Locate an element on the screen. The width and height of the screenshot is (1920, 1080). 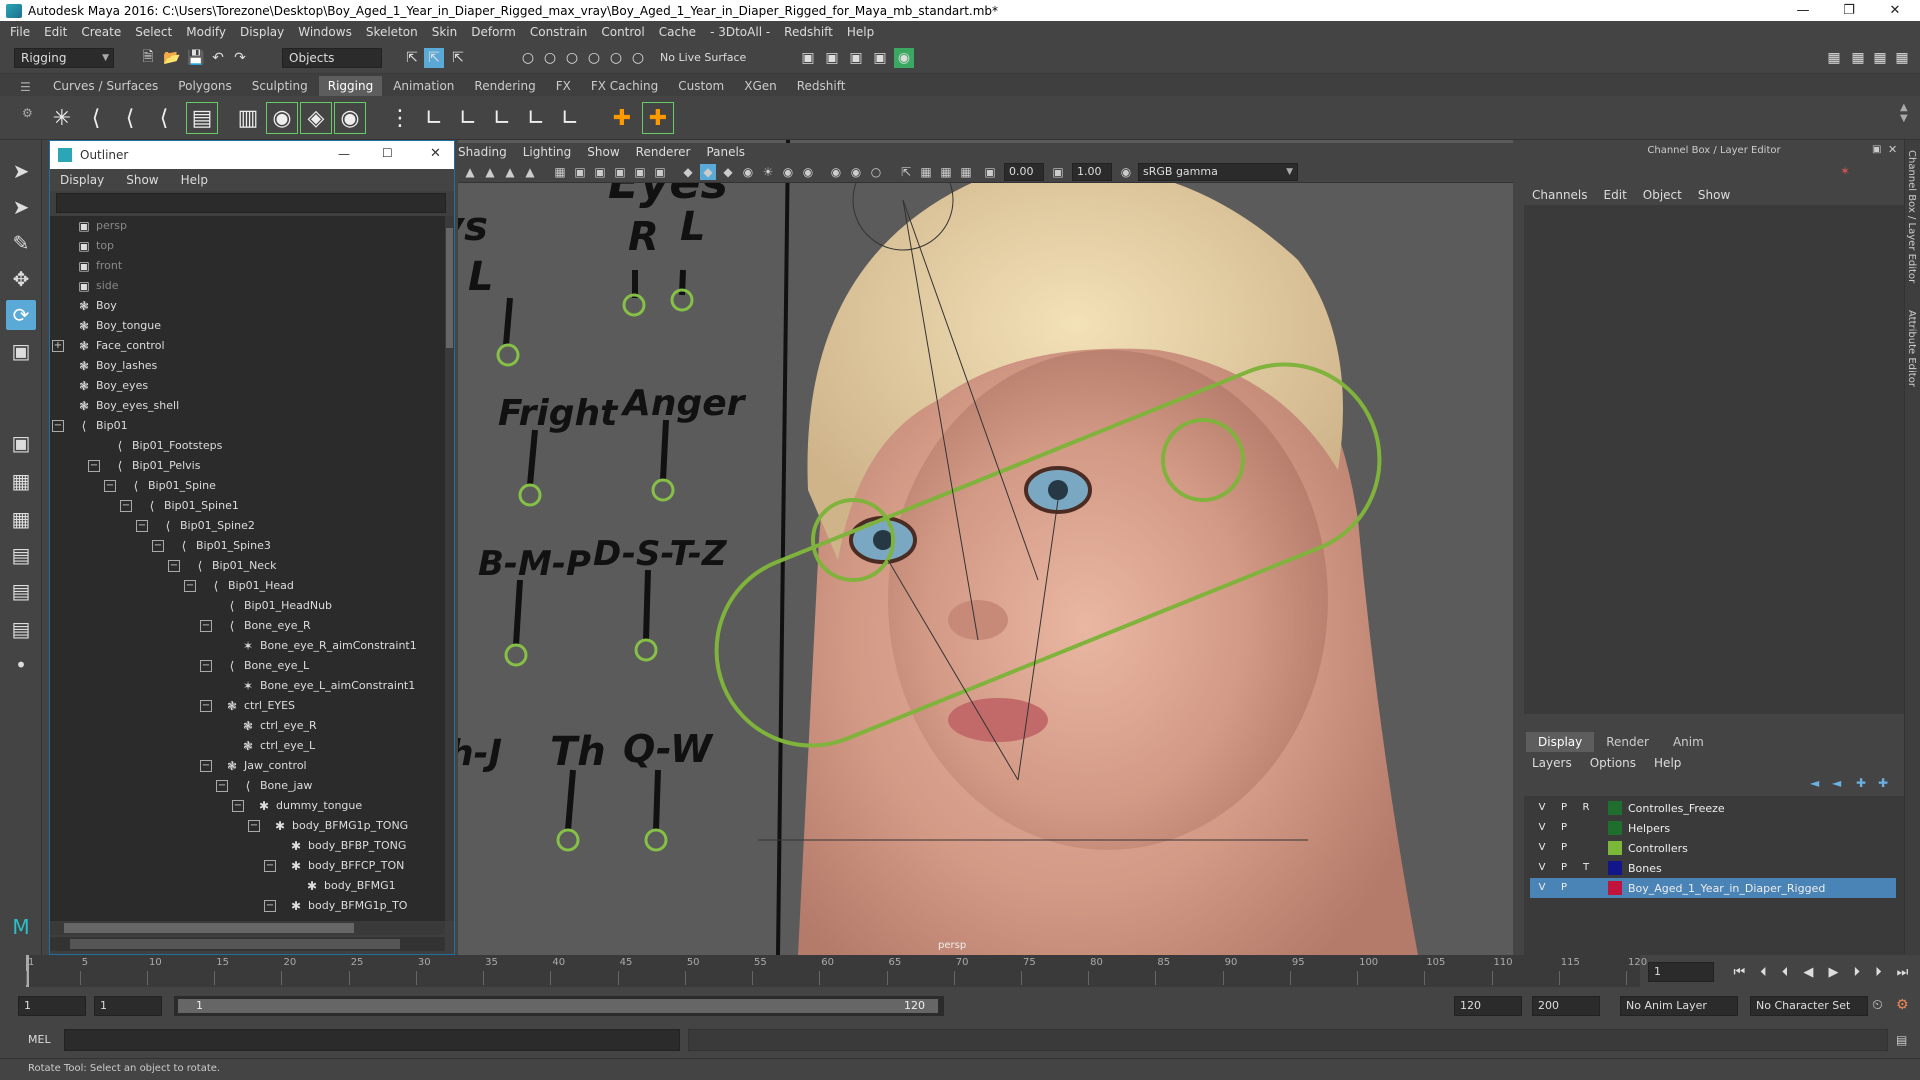
layout-icon: ▦ is located at coordinates (1858, 58).